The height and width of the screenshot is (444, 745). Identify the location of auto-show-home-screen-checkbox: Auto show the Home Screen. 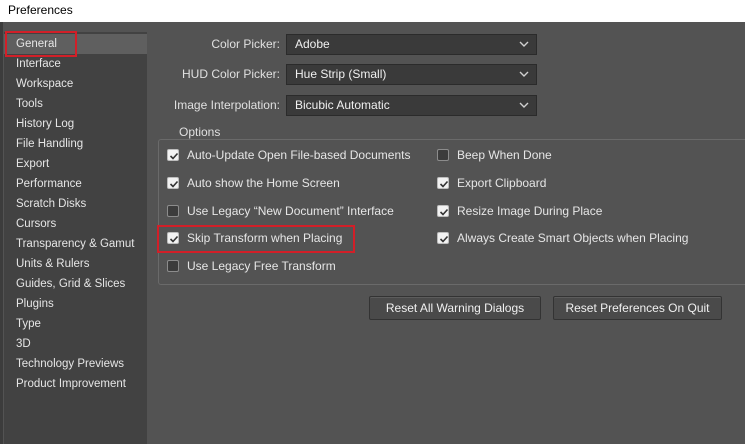
(253, 183).